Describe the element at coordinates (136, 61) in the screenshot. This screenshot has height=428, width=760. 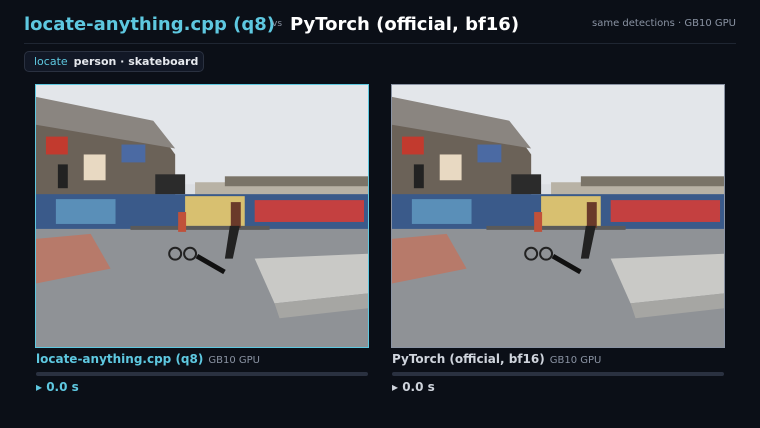
I see `query-terms: person · skateboard` at that location.